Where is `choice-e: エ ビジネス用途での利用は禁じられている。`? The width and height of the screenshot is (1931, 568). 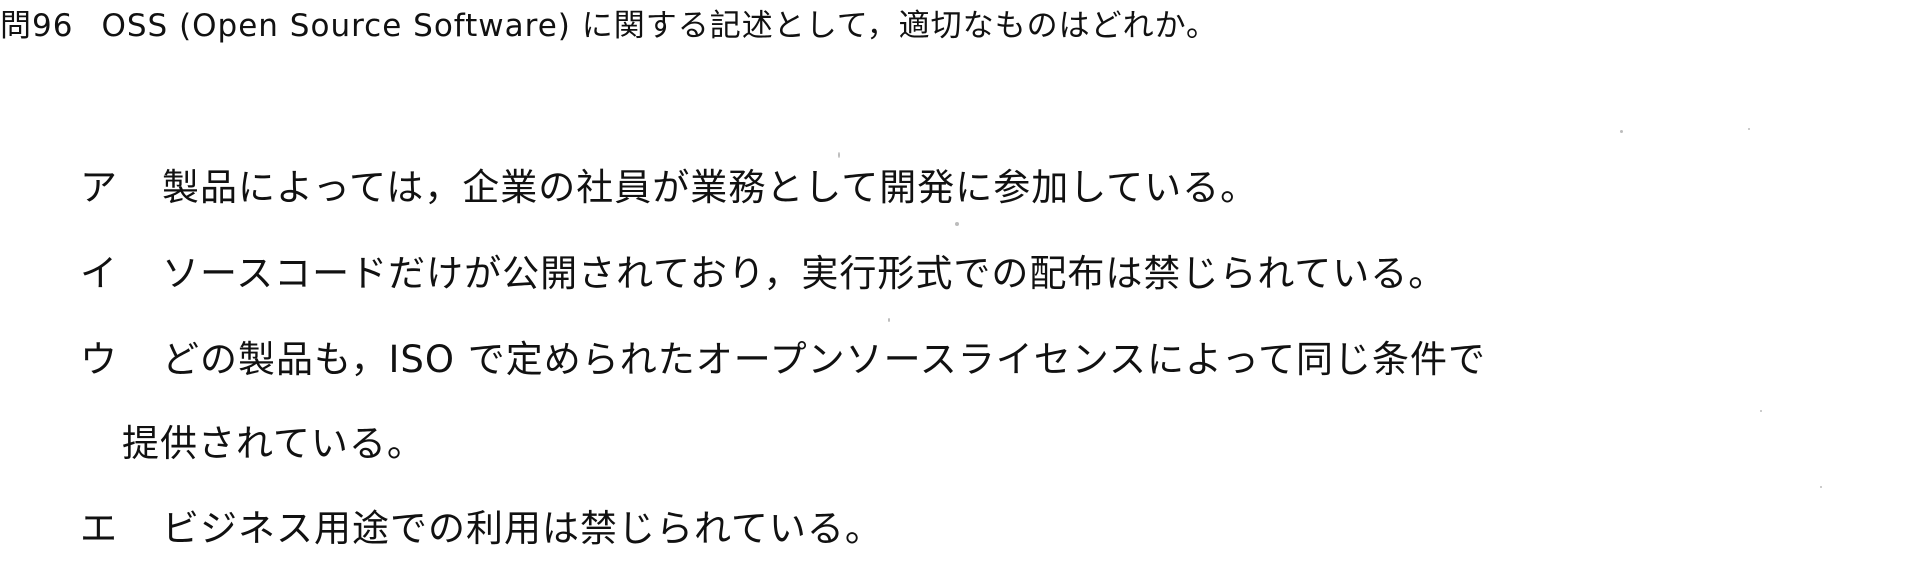 choice-e: エ ビジネス用途での利用は禁じられている。 is located at coordinates (481, 529).